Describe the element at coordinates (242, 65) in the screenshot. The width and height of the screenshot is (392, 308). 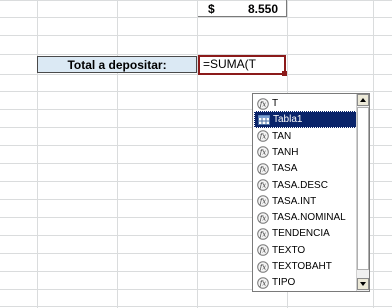
I see `formula-input: =SUMA(T` at that location.